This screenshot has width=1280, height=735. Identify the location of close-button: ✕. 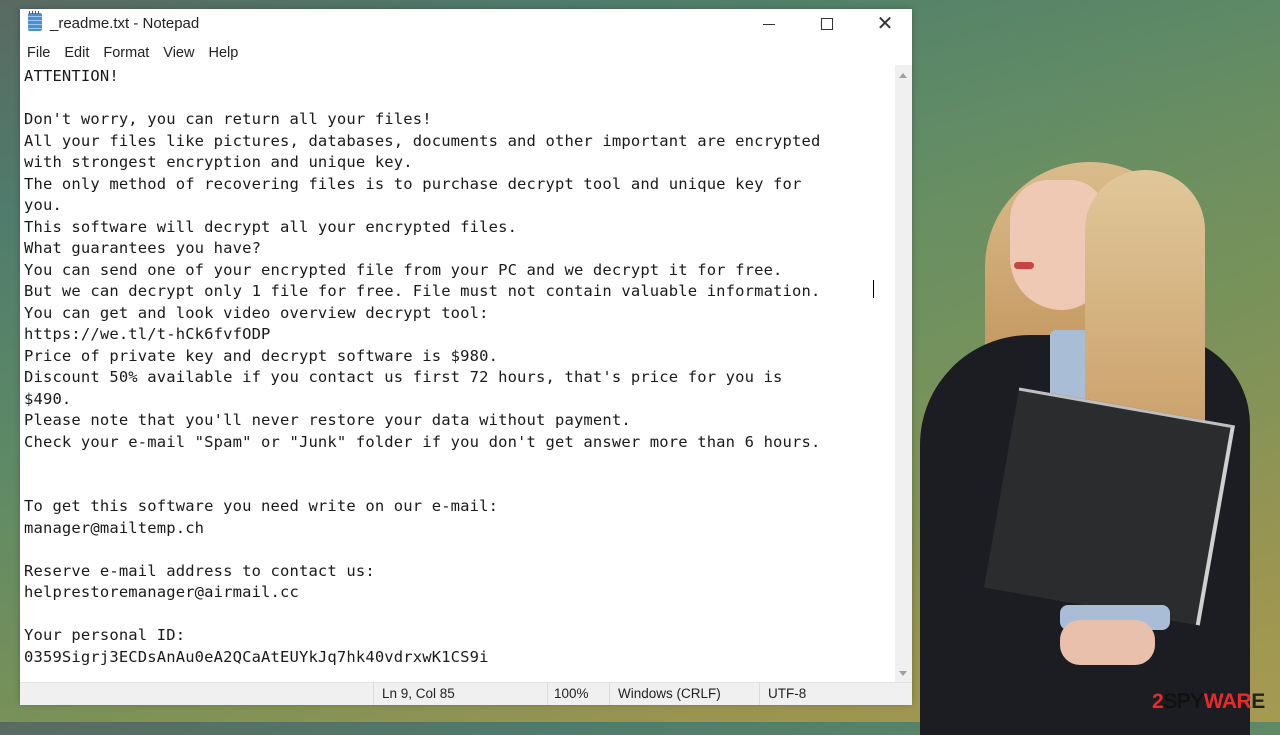
(885, 24).